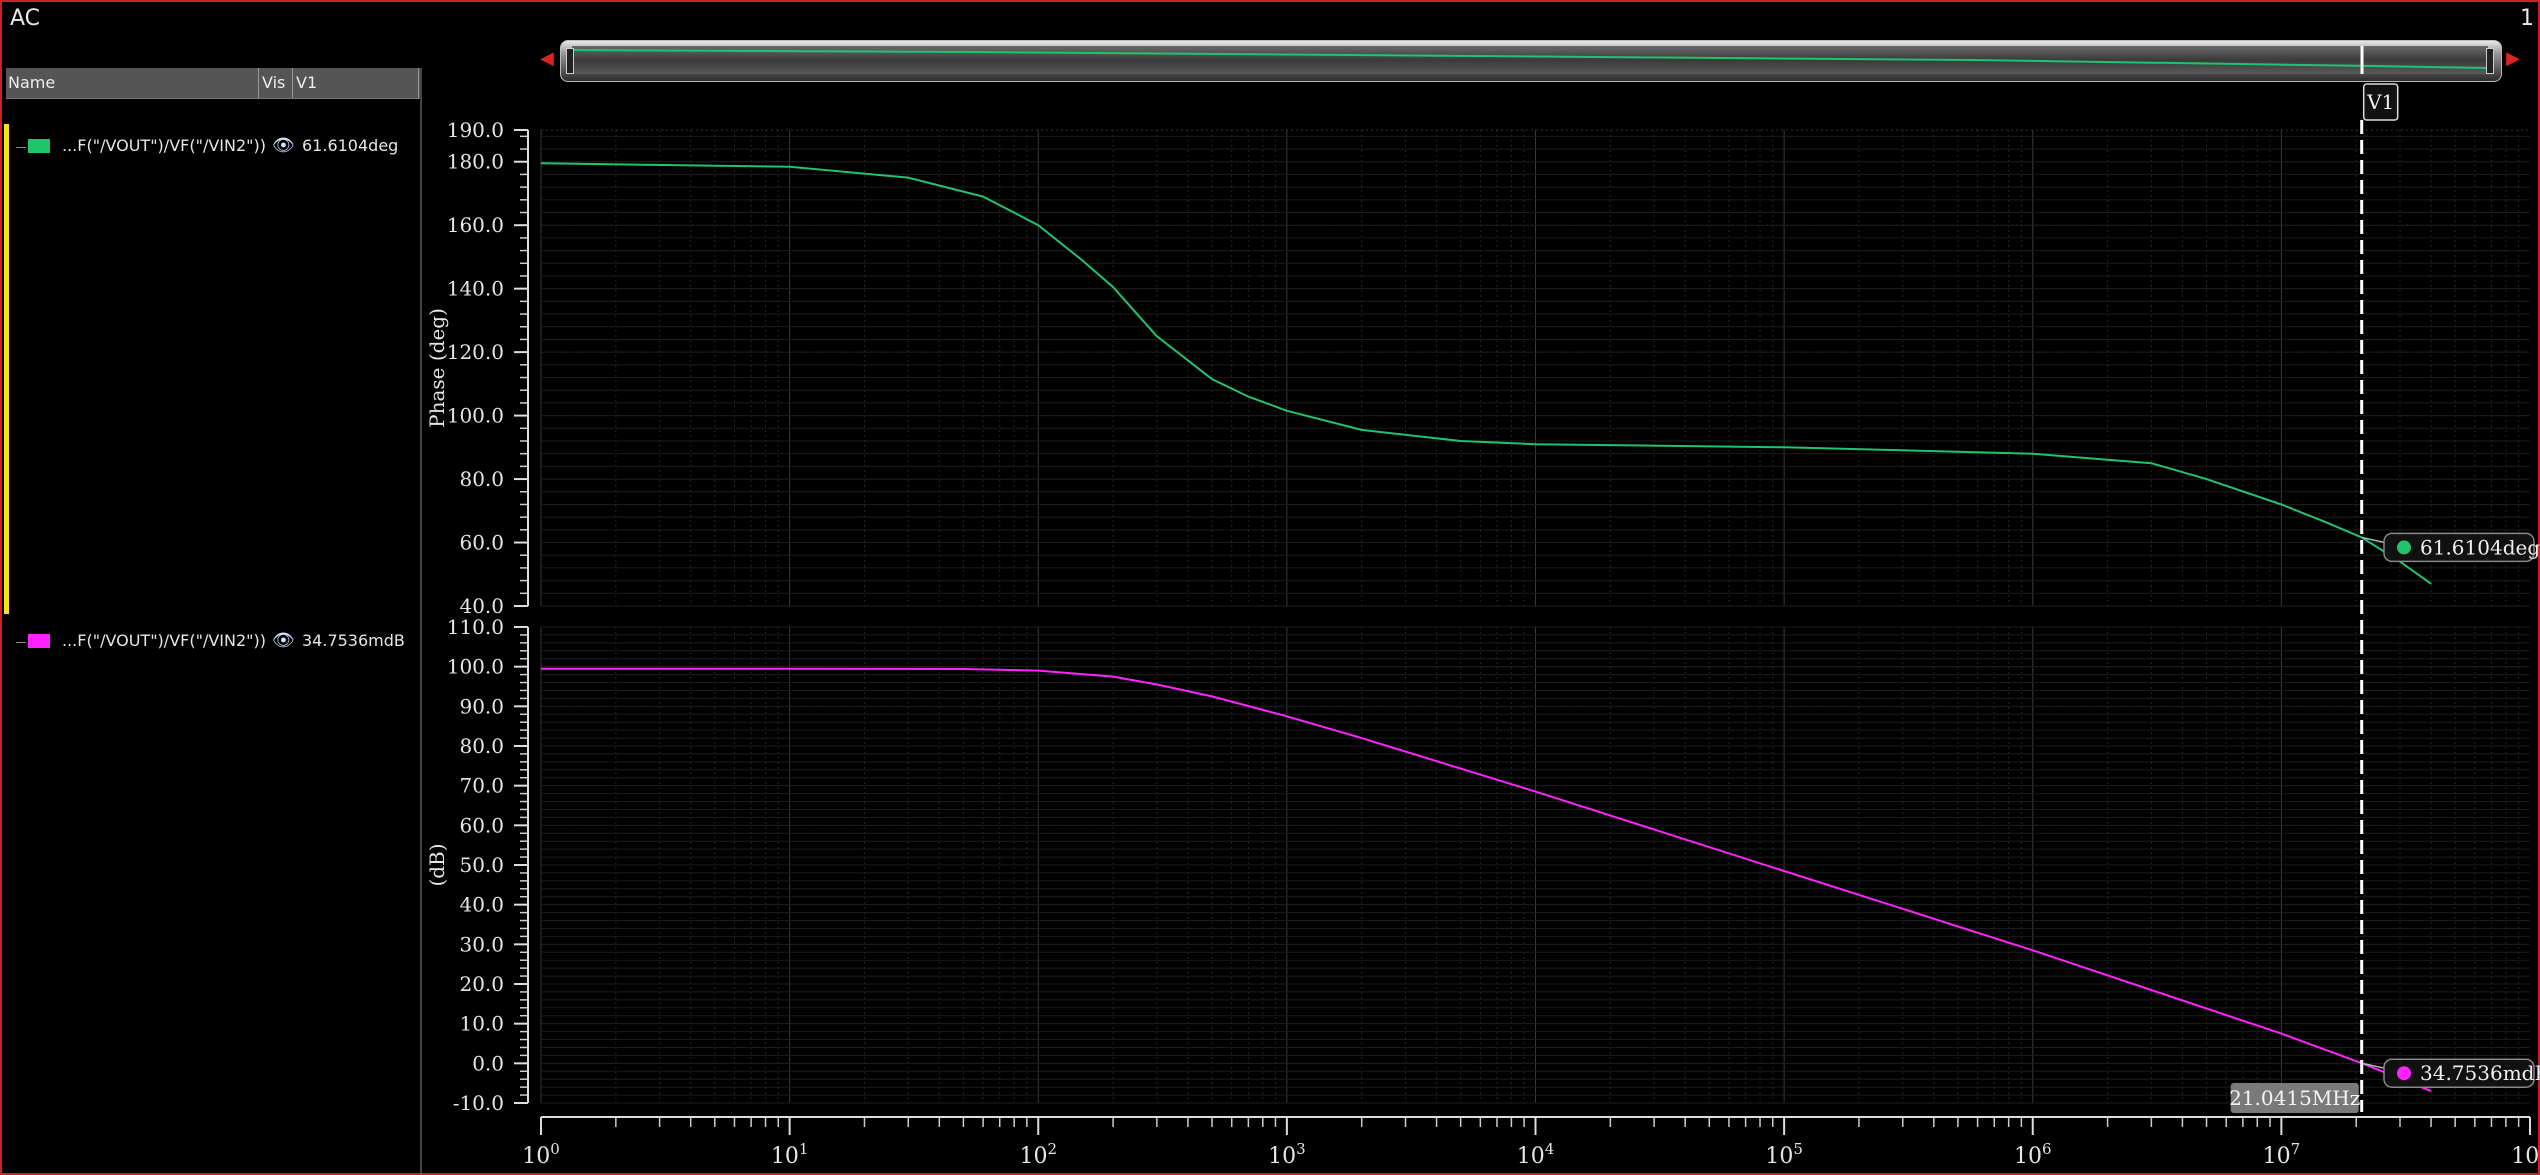  I want to click on x-tick-label: 106, so click(2033, 1154).